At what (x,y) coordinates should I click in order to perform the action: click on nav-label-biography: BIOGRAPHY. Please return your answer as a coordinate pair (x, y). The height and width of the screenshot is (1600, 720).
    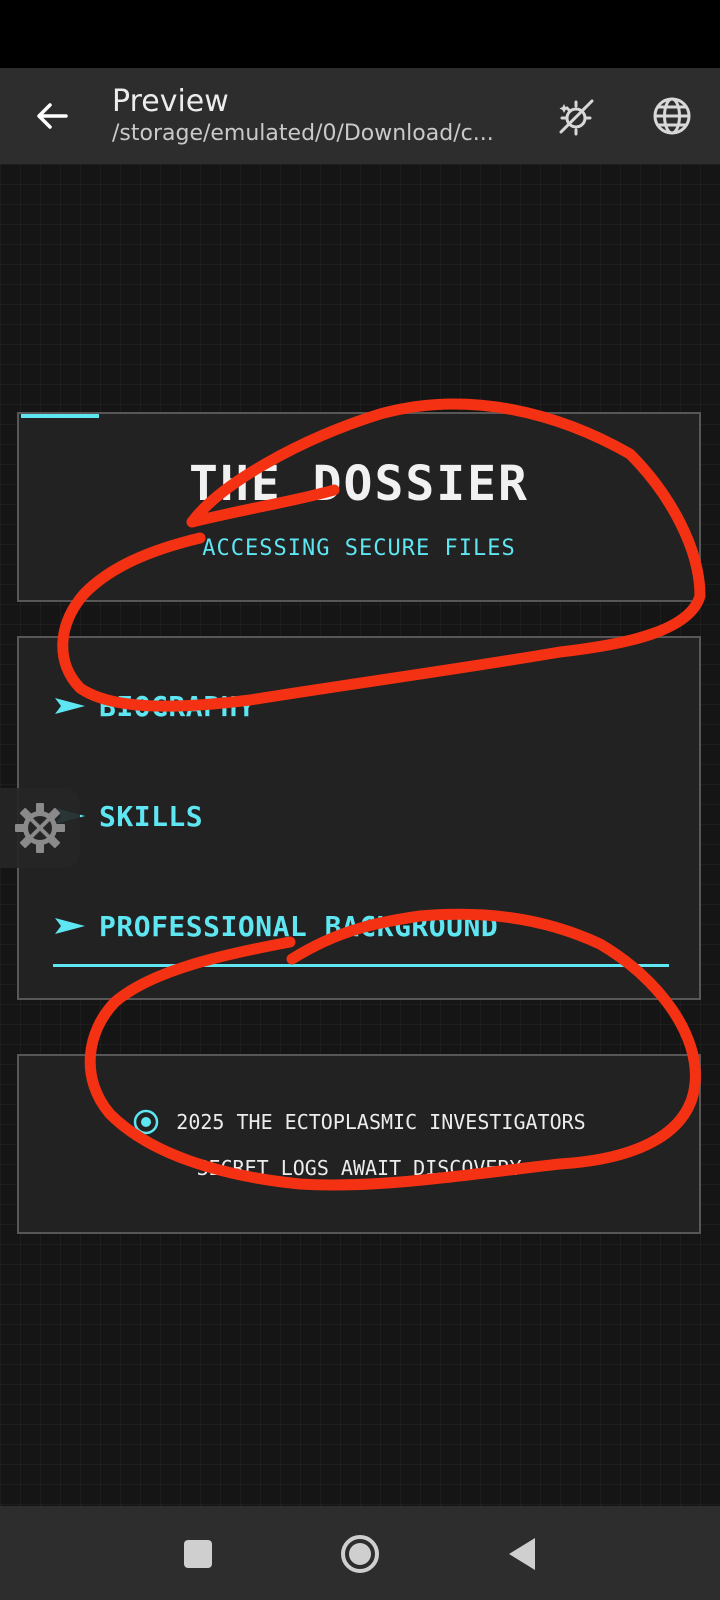
    Looking at the image, I should click on (177, 706).